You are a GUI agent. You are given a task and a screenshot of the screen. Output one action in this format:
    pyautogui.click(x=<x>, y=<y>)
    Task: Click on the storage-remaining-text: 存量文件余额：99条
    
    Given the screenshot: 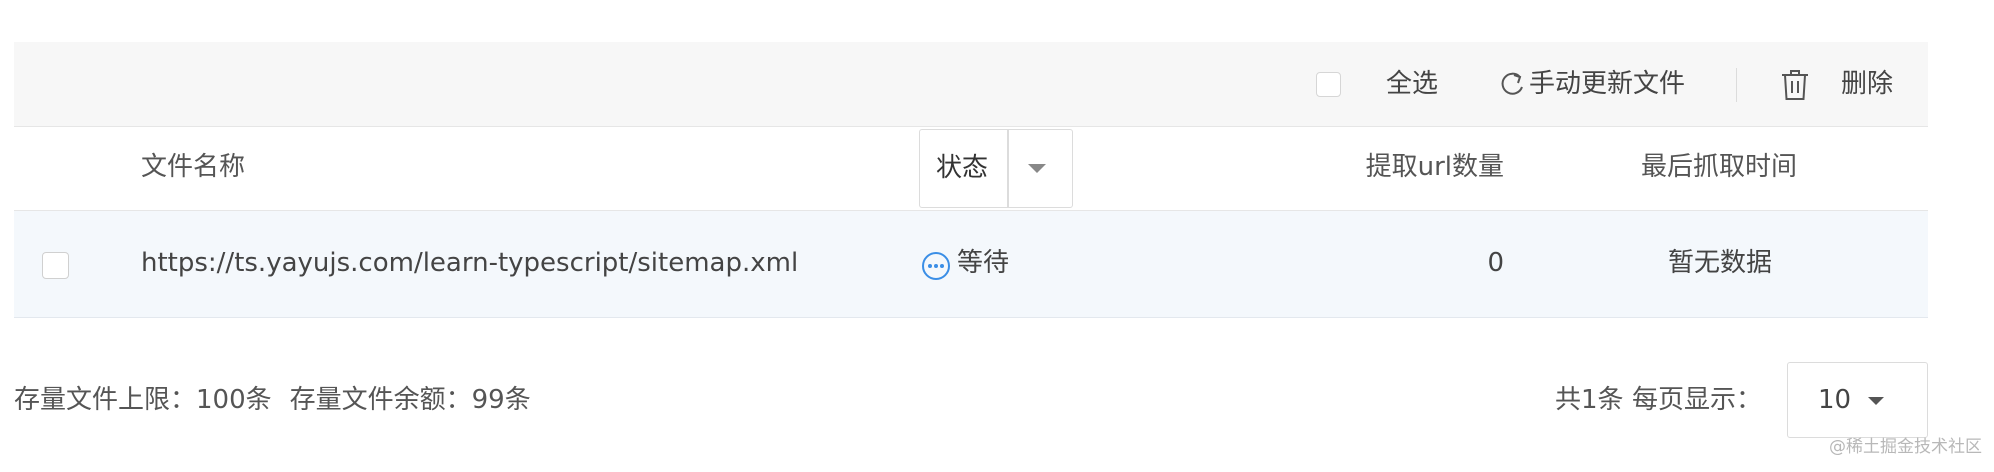 What is the action you would take?
    pyautogui.click(x=410, y=400)
    